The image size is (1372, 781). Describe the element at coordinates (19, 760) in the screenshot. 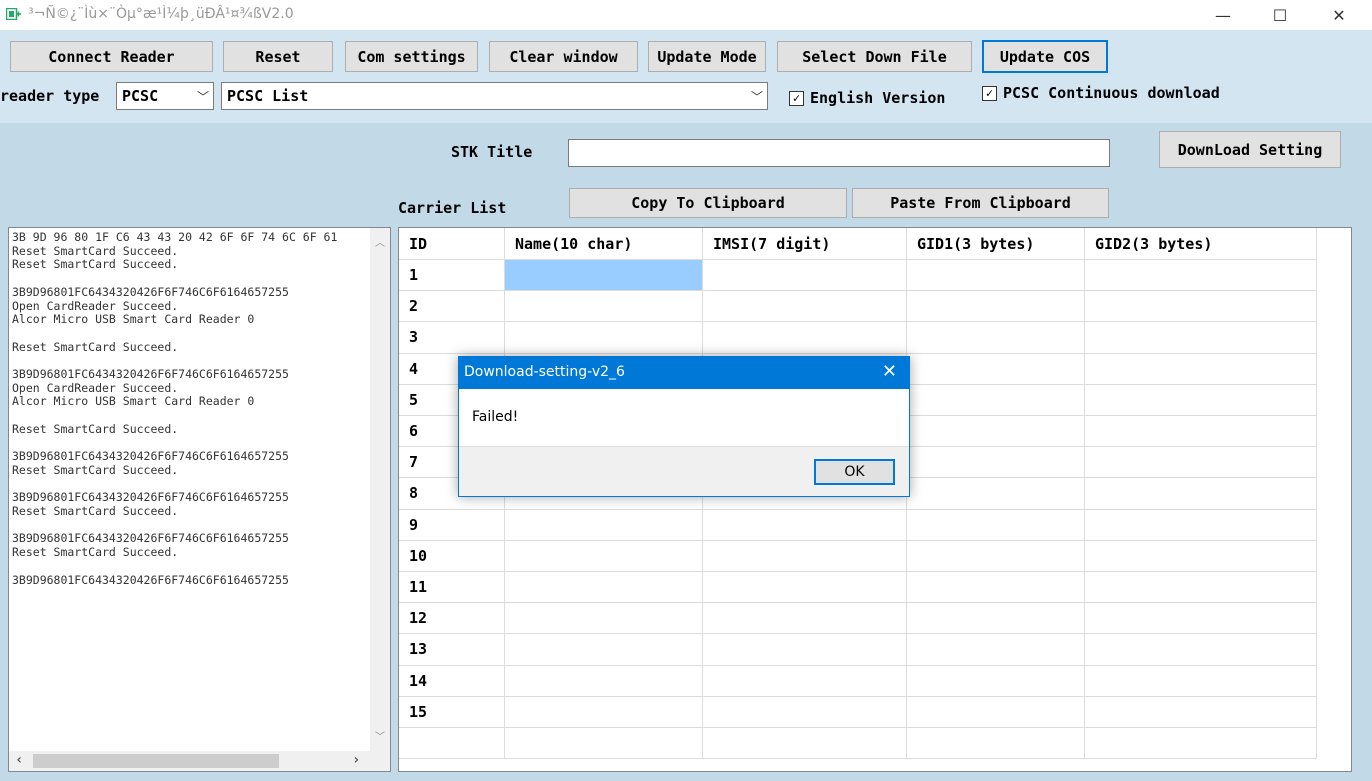

I see `chevron-left-icon: ‹` at that location.